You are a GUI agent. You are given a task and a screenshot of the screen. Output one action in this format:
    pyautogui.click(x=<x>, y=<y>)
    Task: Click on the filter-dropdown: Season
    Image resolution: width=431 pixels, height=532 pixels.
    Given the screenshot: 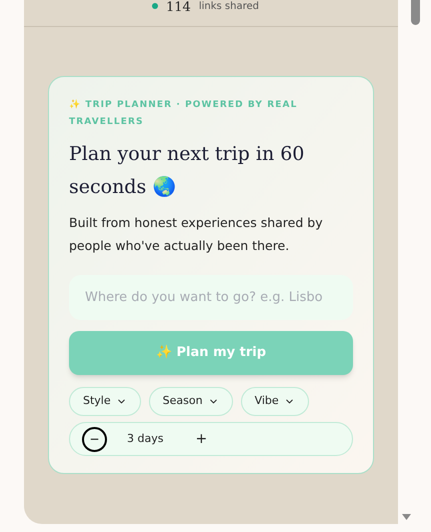 What is the action you would take?
    pyautogui.click(x=190, y=401)
    